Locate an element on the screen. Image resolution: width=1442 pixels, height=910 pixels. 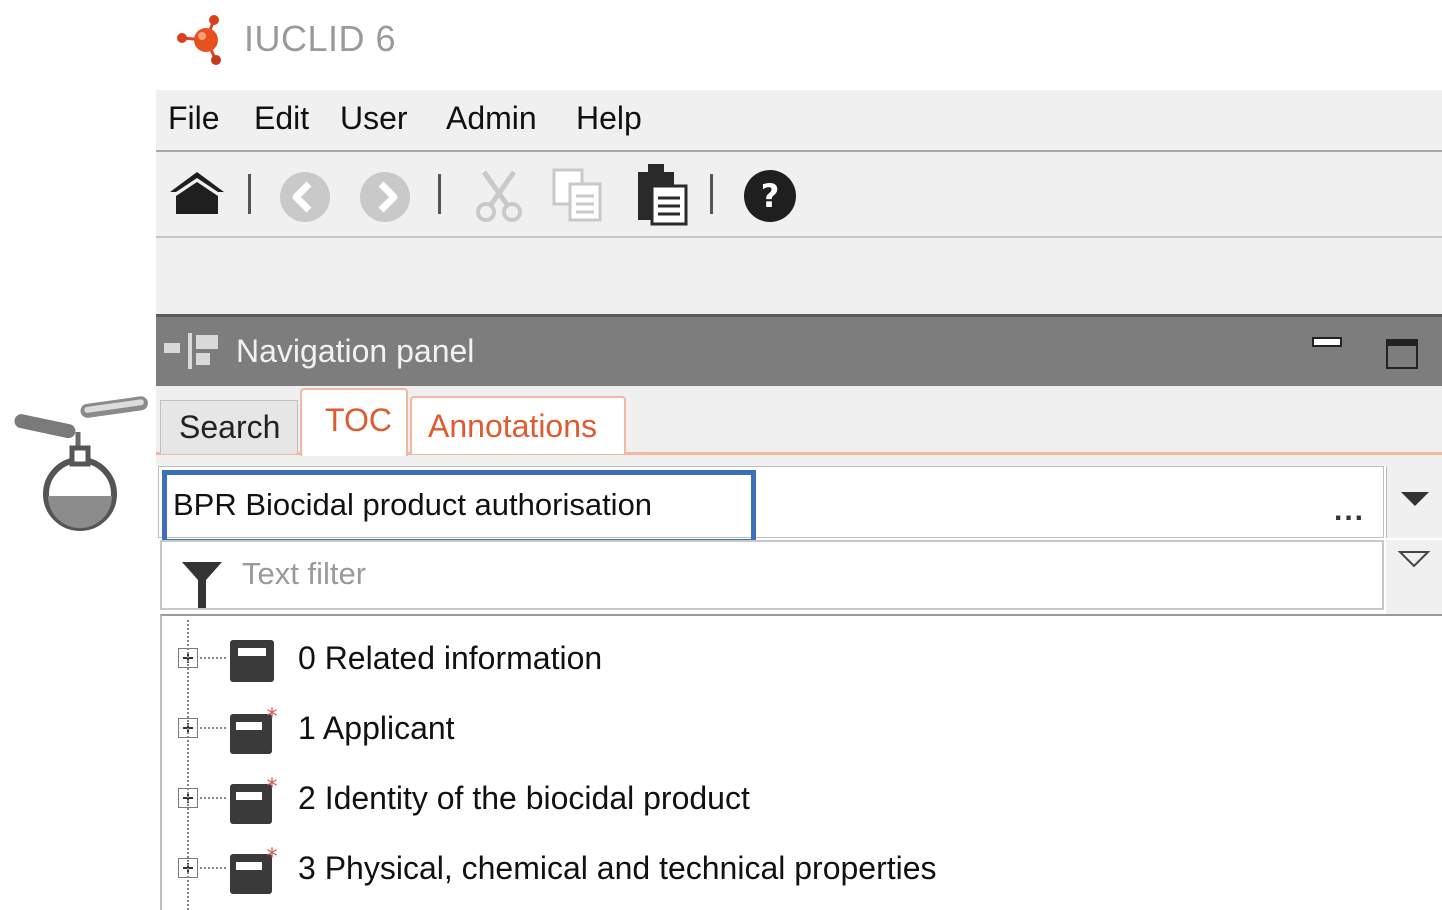
toolbar: ? is located at coordinates (799, 195).